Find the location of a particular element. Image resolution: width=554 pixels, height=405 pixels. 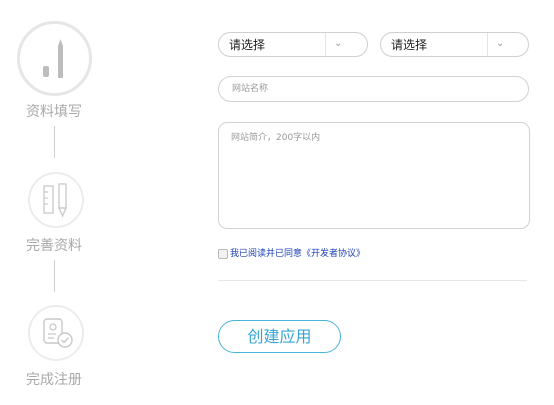

step-2-icon-circle is located at coordinates (56, 200).